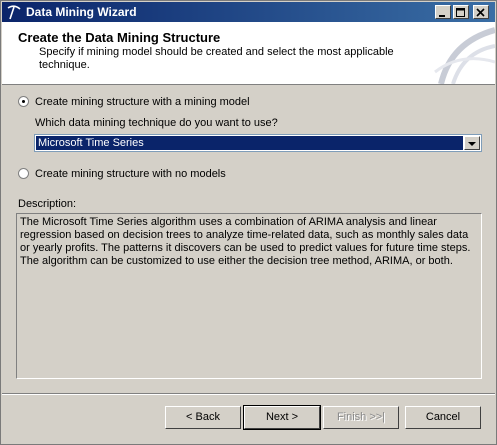  I want to click on with-model-radio, so click(23, 101).